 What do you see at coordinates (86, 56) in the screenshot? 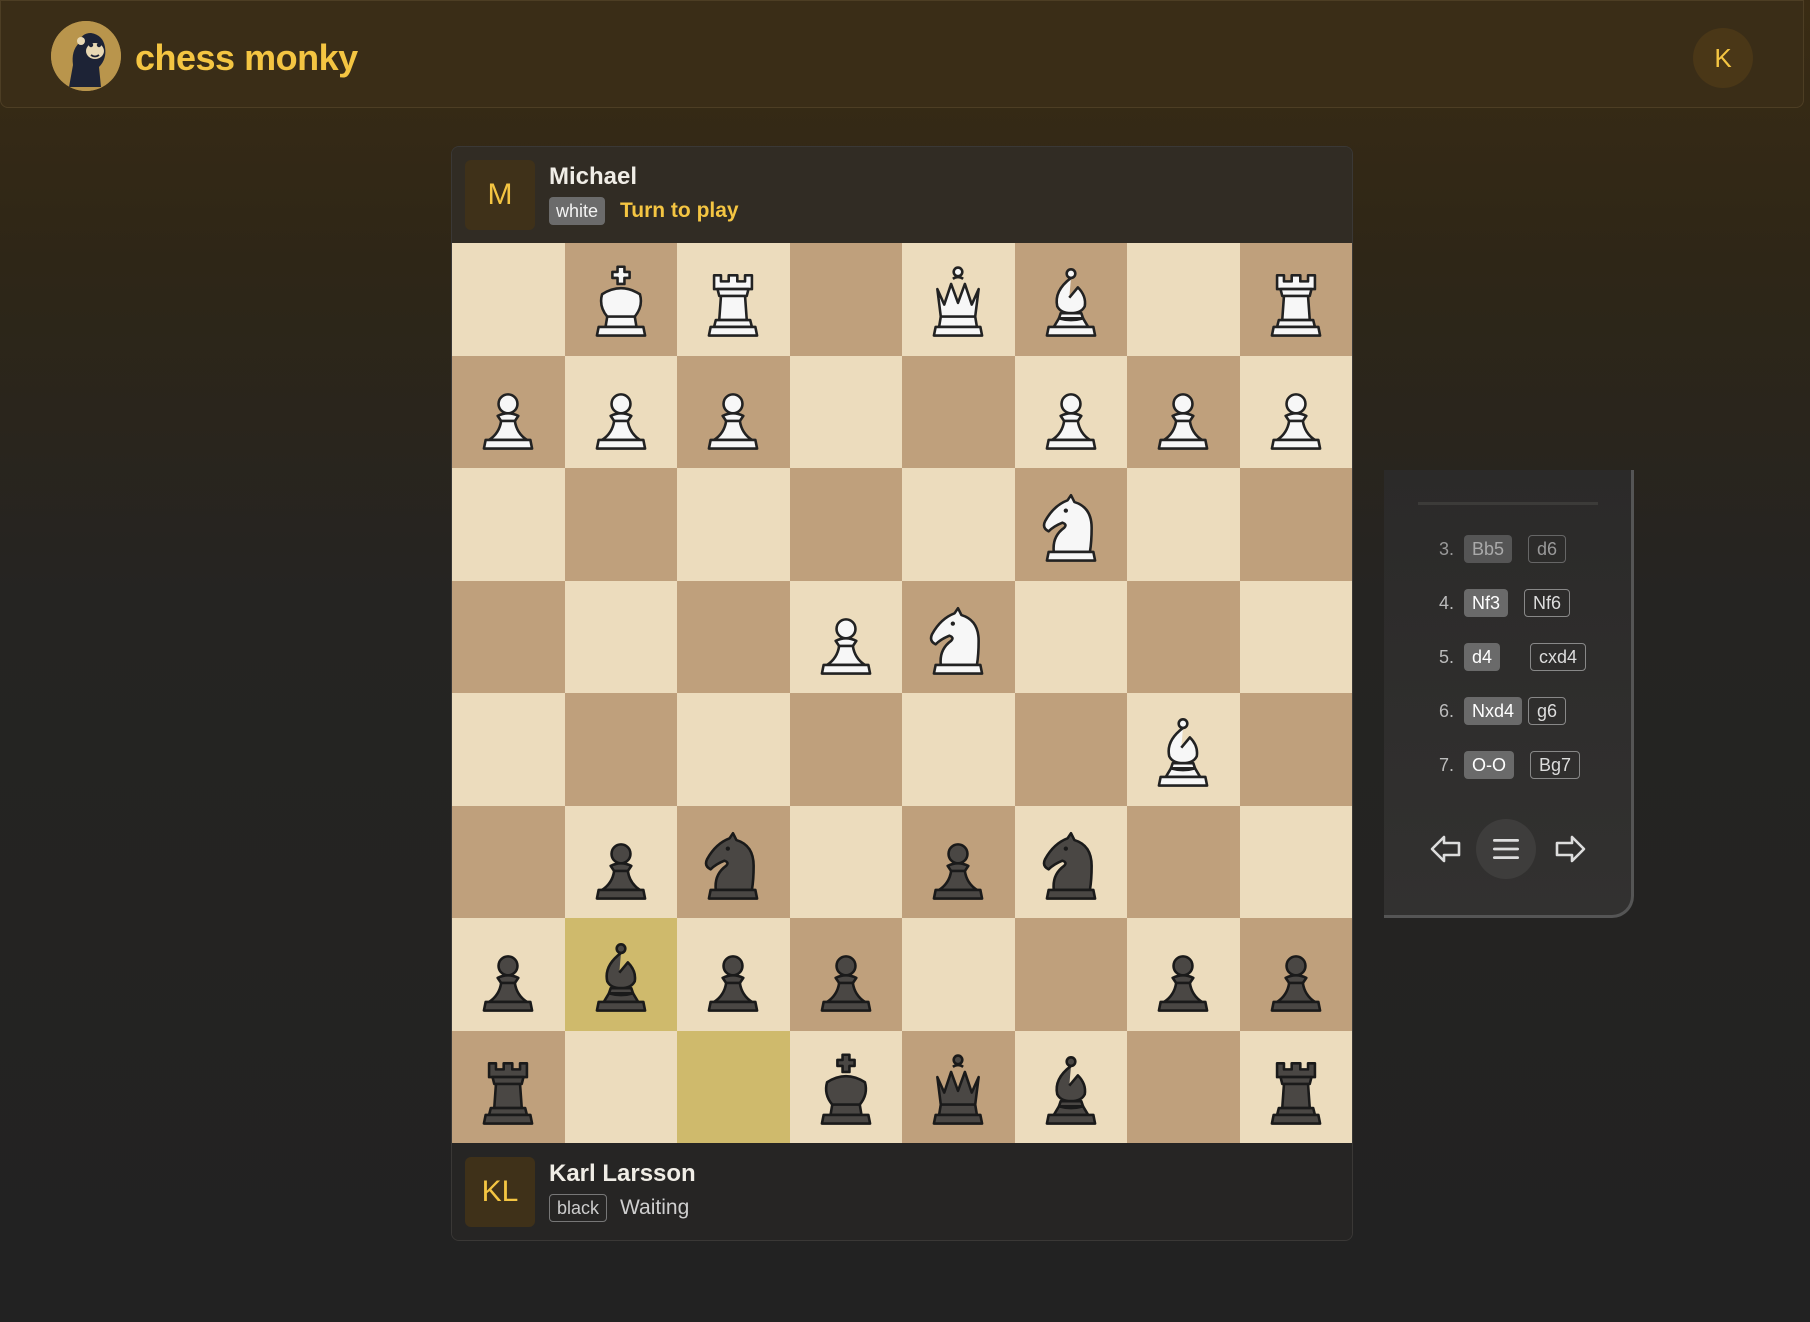
I see `monkey-knight-logo` at bounding box center [86, 56].